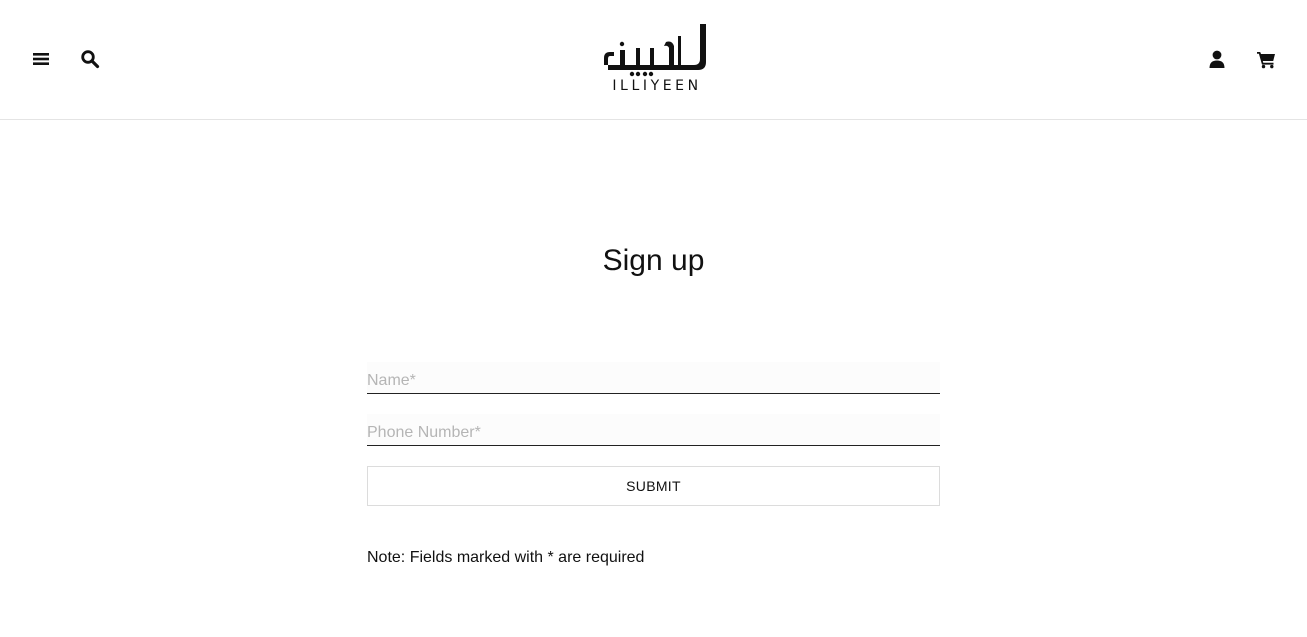  Describe the element at coordinates (653, 486) in the screenshot. I see `submit-button: SUBMIT` at that location.